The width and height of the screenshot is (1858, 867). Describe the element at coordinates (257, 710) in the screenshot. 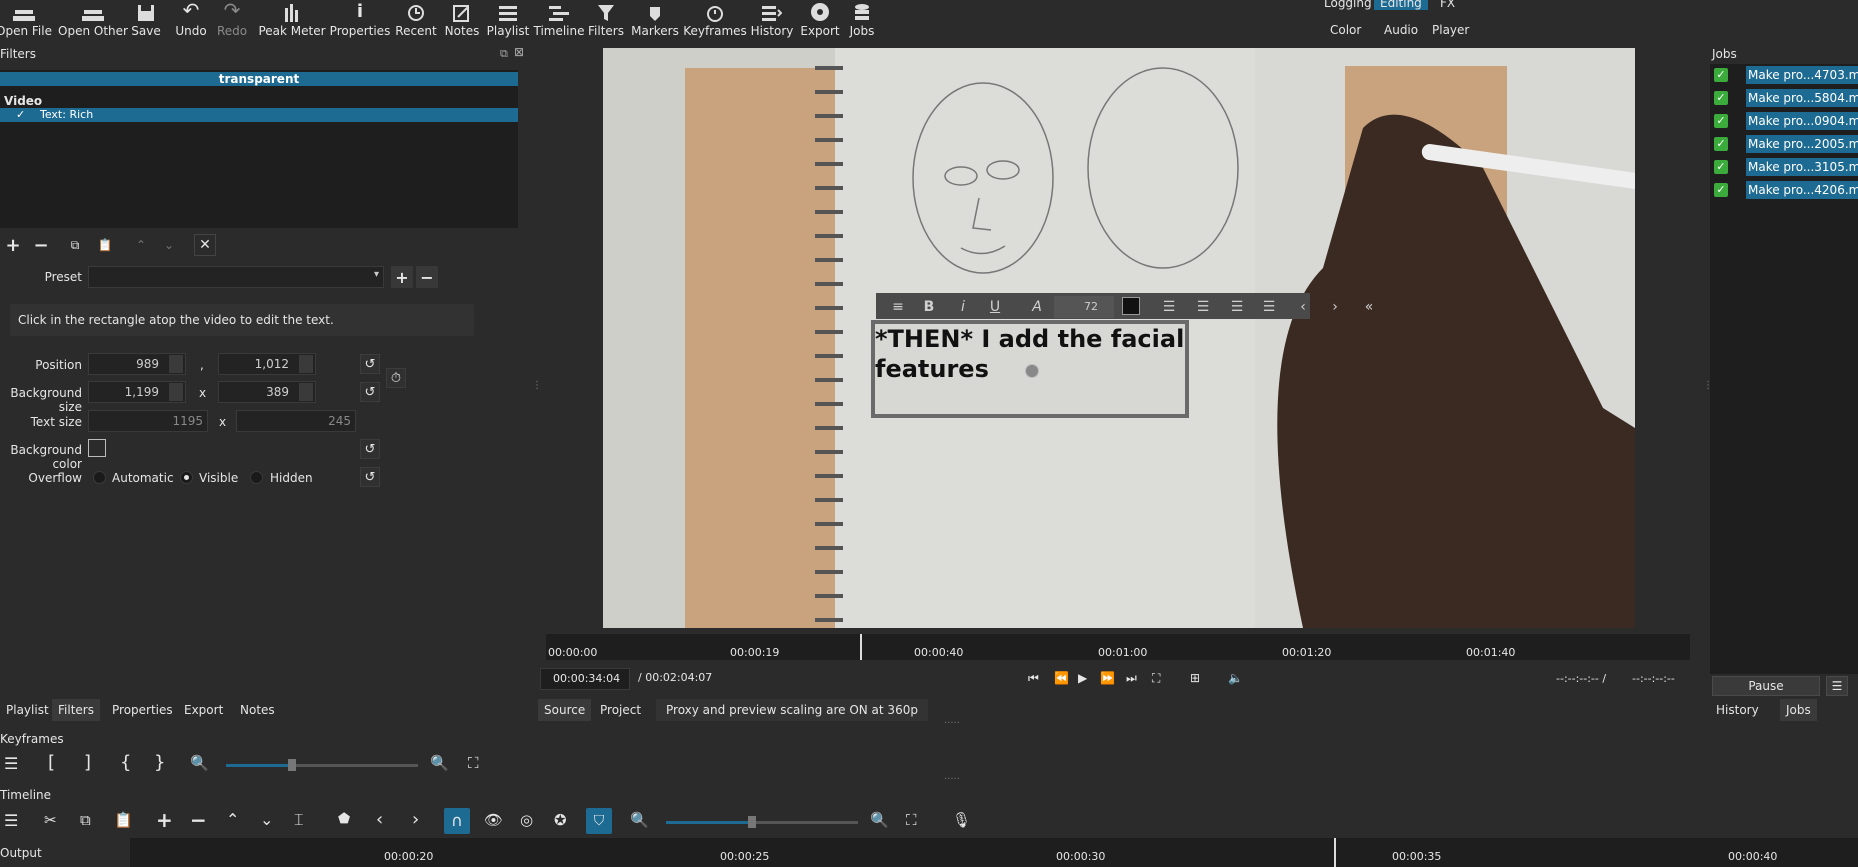

I see `tab-notes: Notes` at that location.